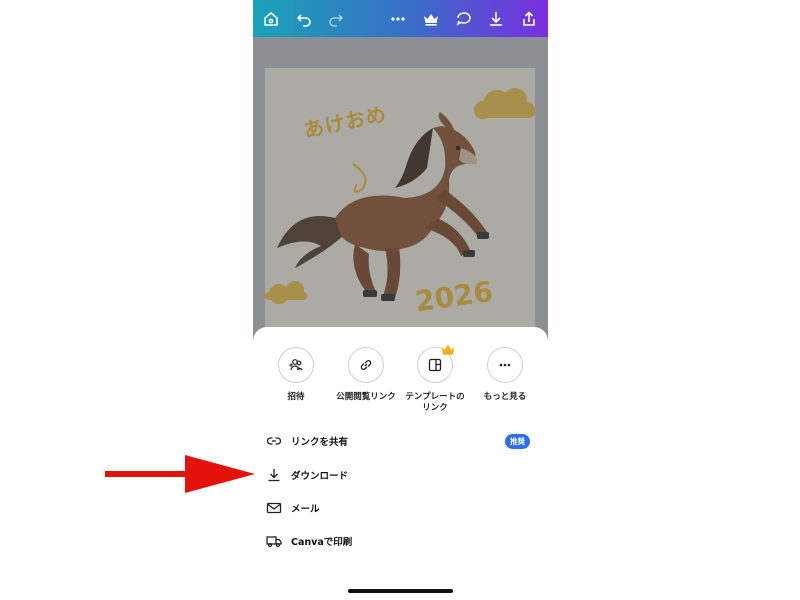 This screenshot has height=600, width=800. What do you see at coordinates (431, 19) in the screenshot?
I see `crown-icon` at bounding box center [431, 19].